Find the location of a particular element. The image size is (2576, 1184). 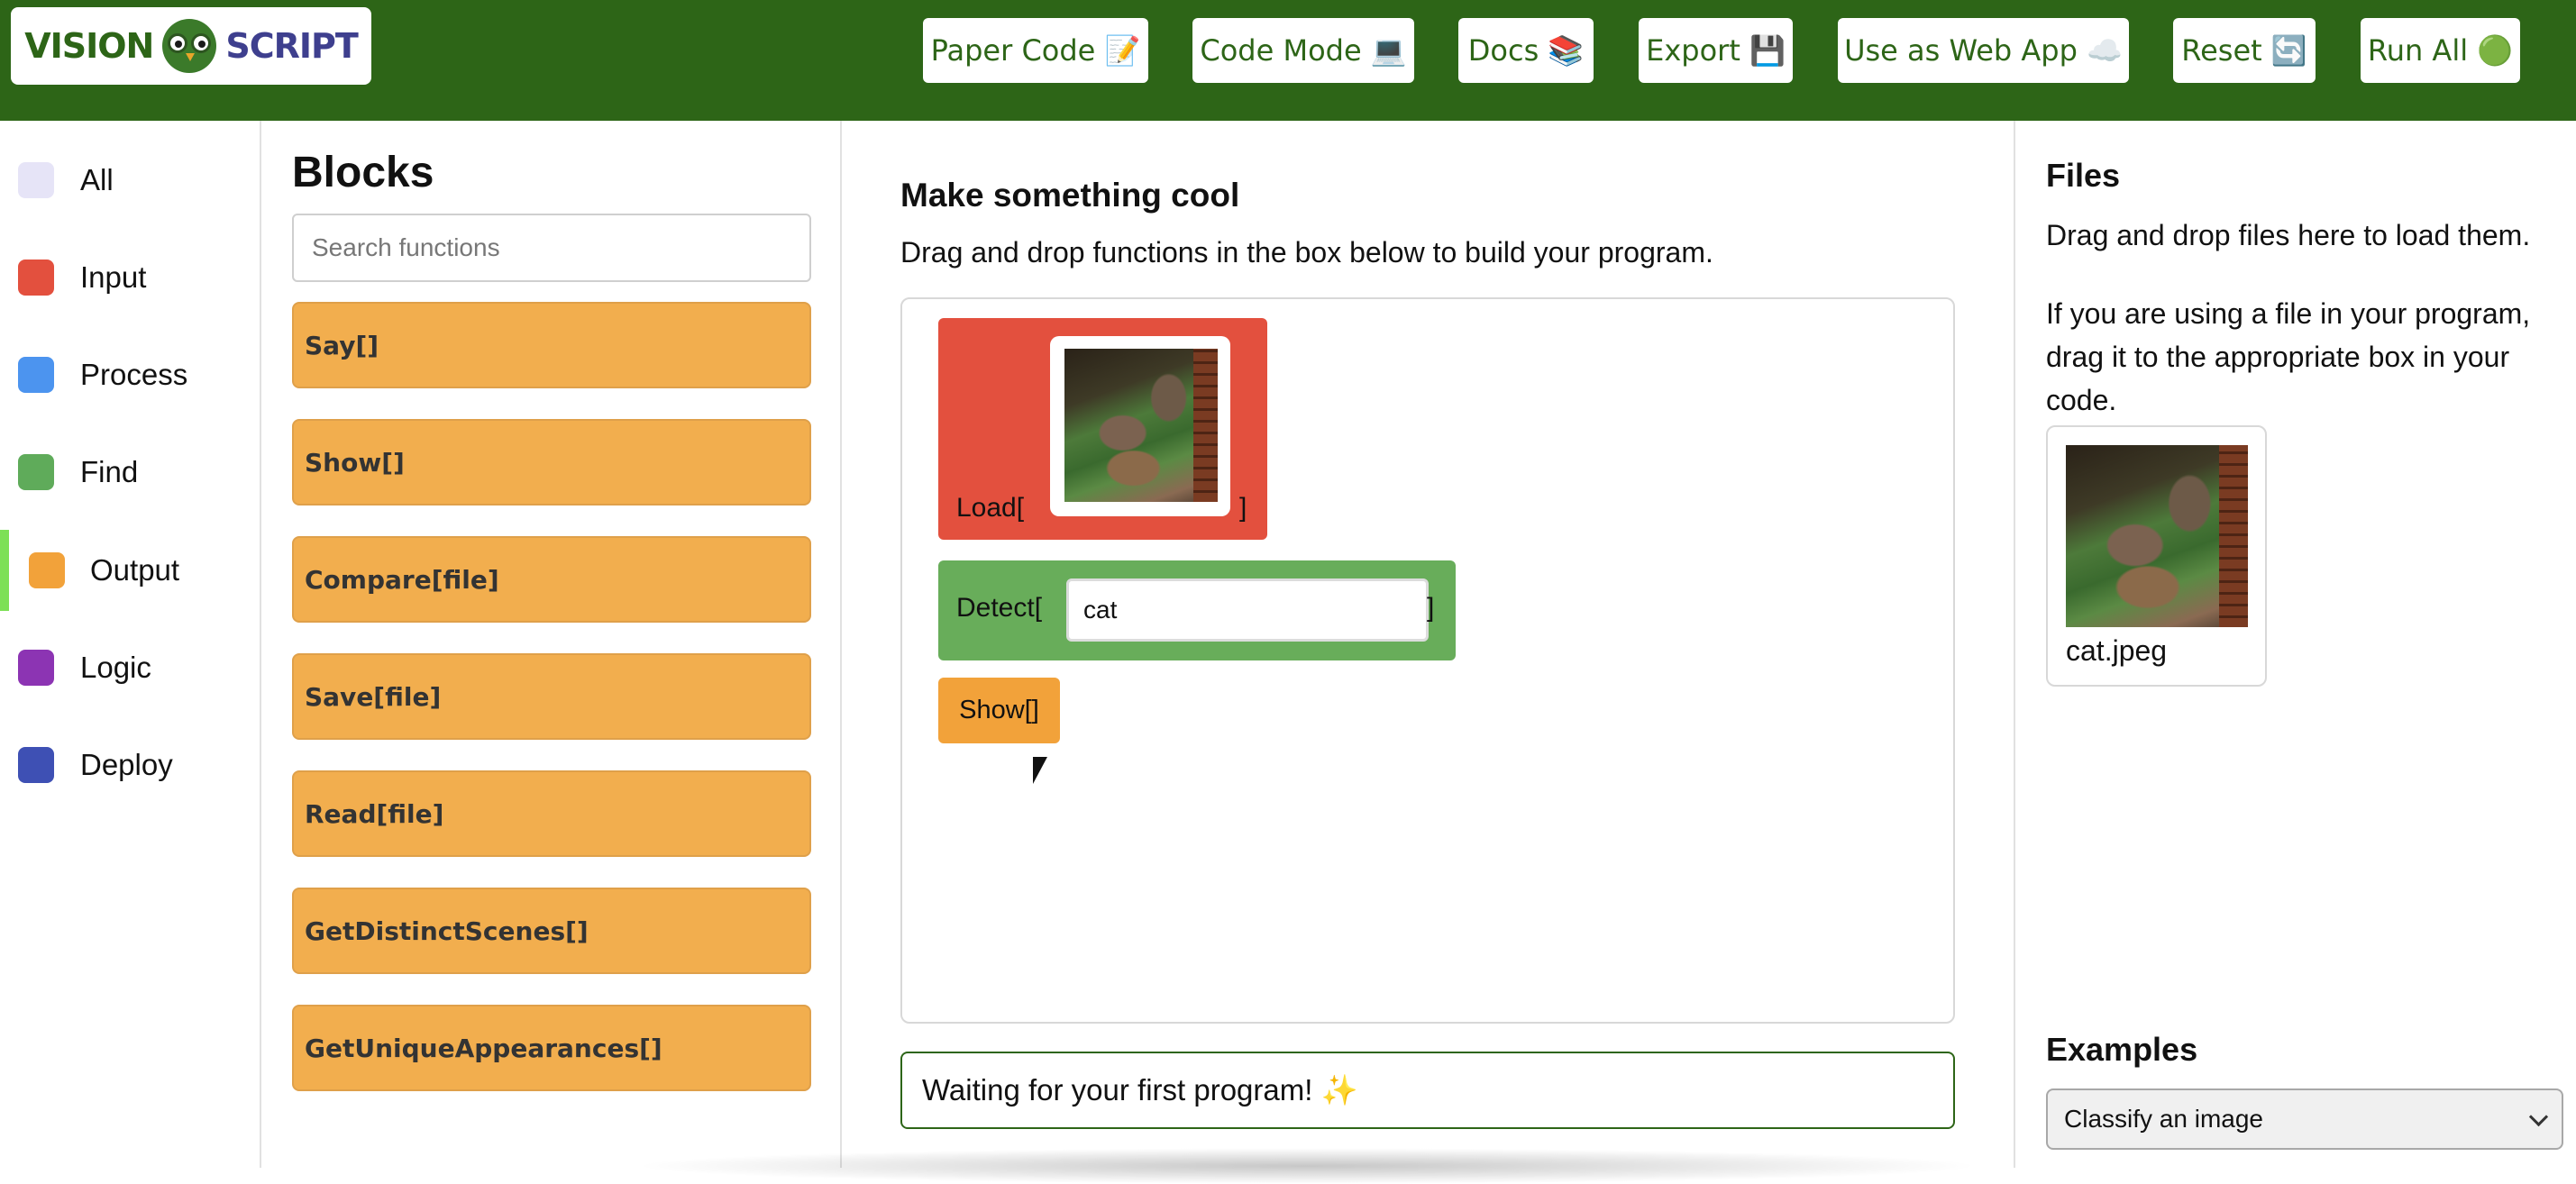

files-drop-hint: Drag and drop files here to load them. is located at coordinates (2288, 235).